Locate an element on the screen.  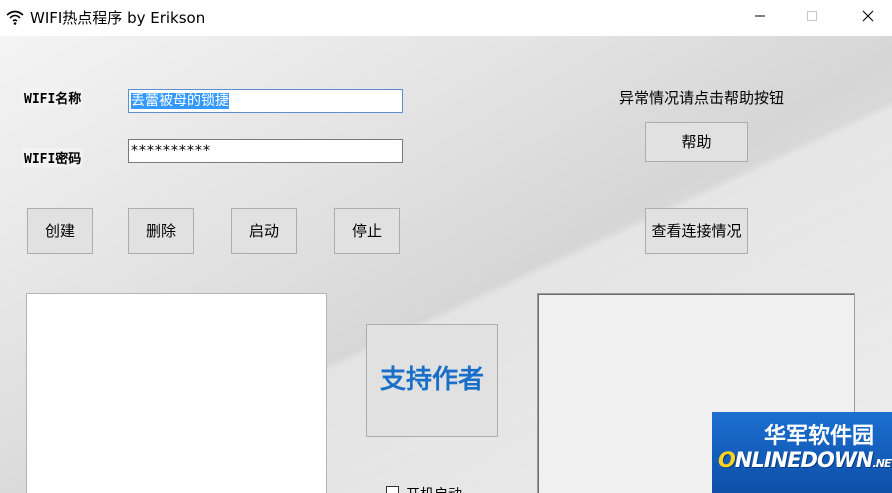
close-button is located at coordinates (869, 16).